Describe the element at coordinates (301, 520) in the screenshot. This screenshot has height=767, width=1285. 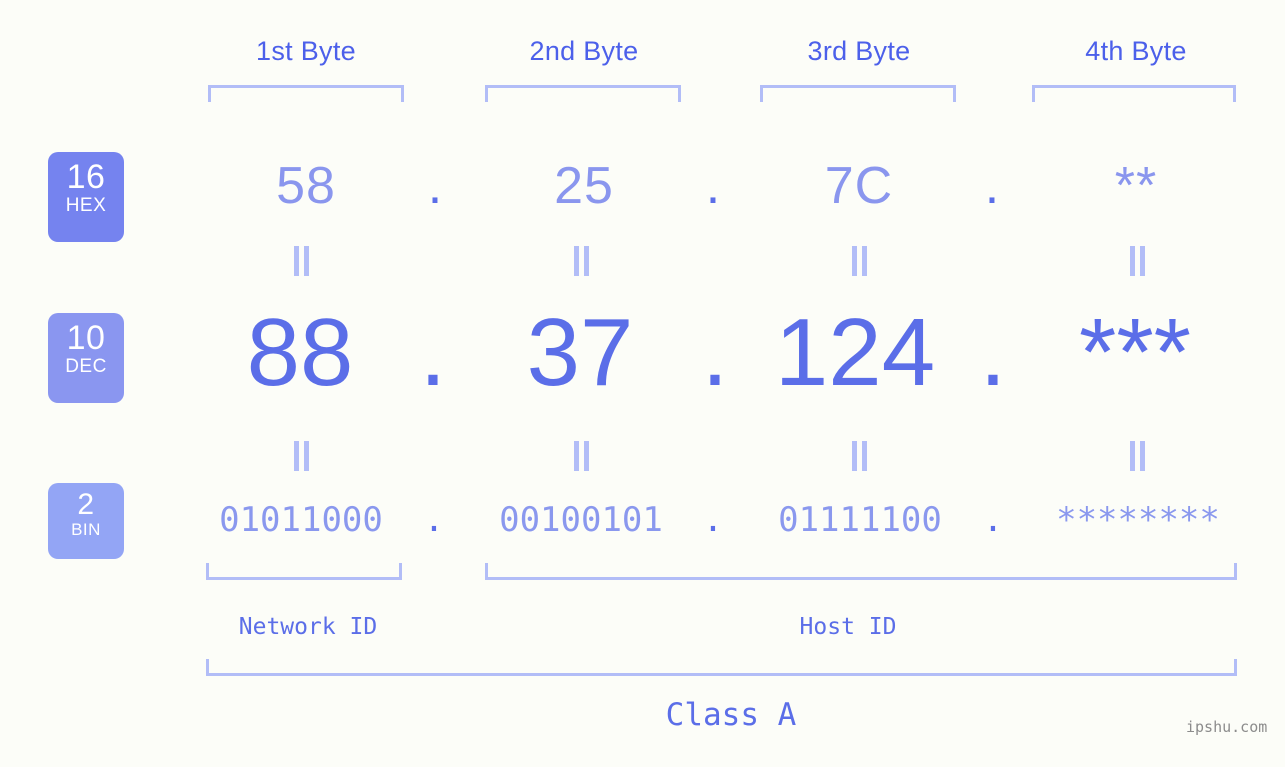
I see `bin-byte-1: 01011000` at that location.